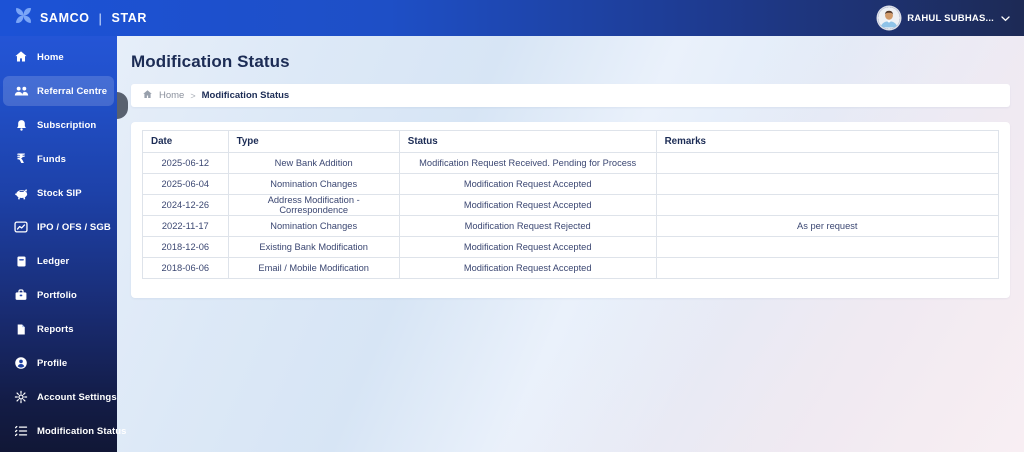 The height and width of the screenshot is (452, 1024). I want to click on column-header-status: Status, so click(527, 141).